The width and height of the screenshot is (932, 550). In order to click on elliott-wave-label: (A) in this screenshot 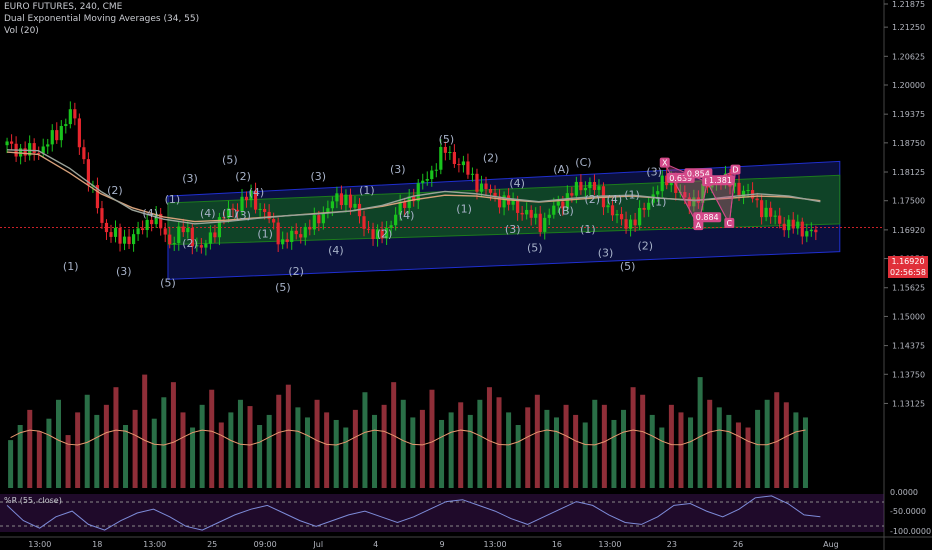, I will do `click(561, 169)`.